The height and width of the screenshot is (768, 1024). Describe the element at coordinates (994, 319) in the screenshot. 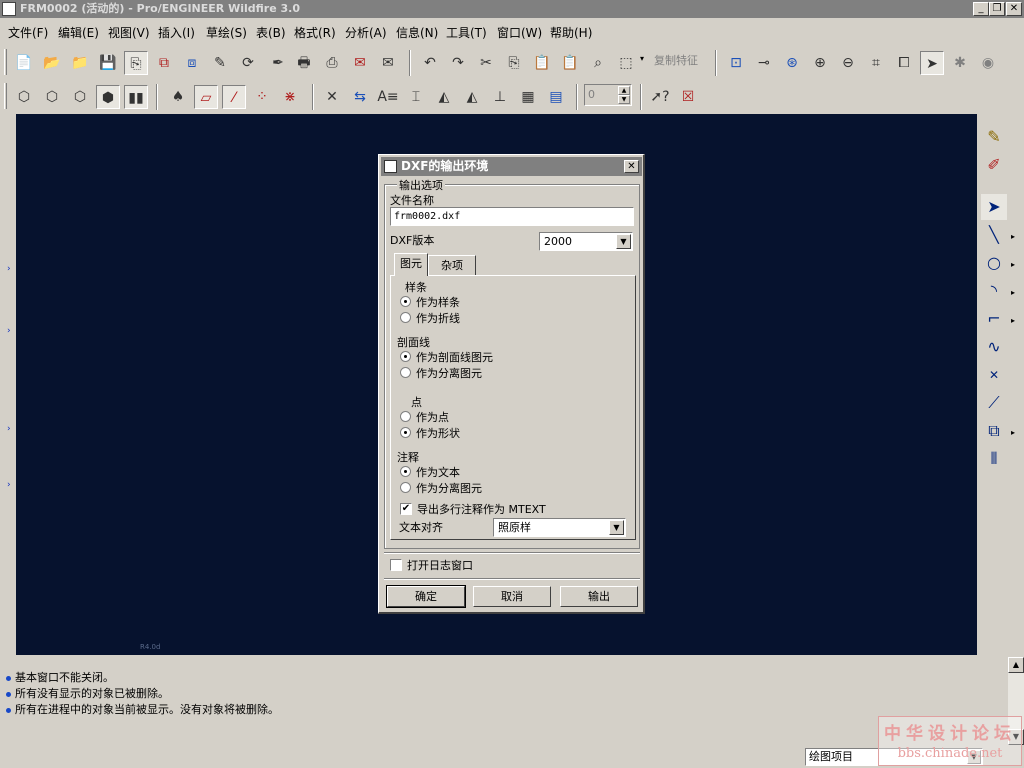

I see `fillet-tool-icon: ⌐` at that location.